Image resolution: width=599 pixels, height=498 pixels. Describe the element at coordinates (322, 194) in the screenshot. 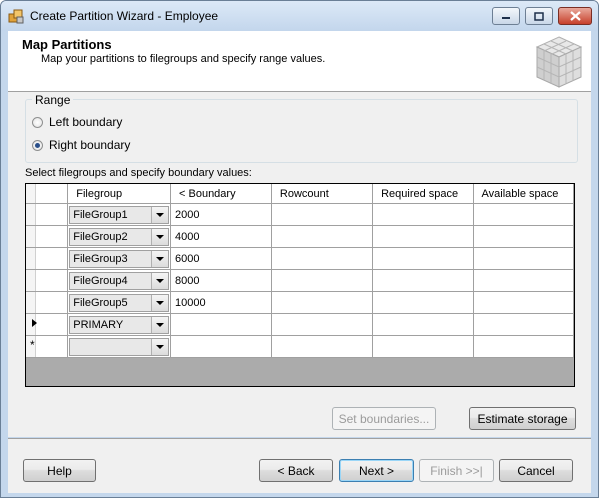

I see `col-header-rowcount: Rowcount` at that location.